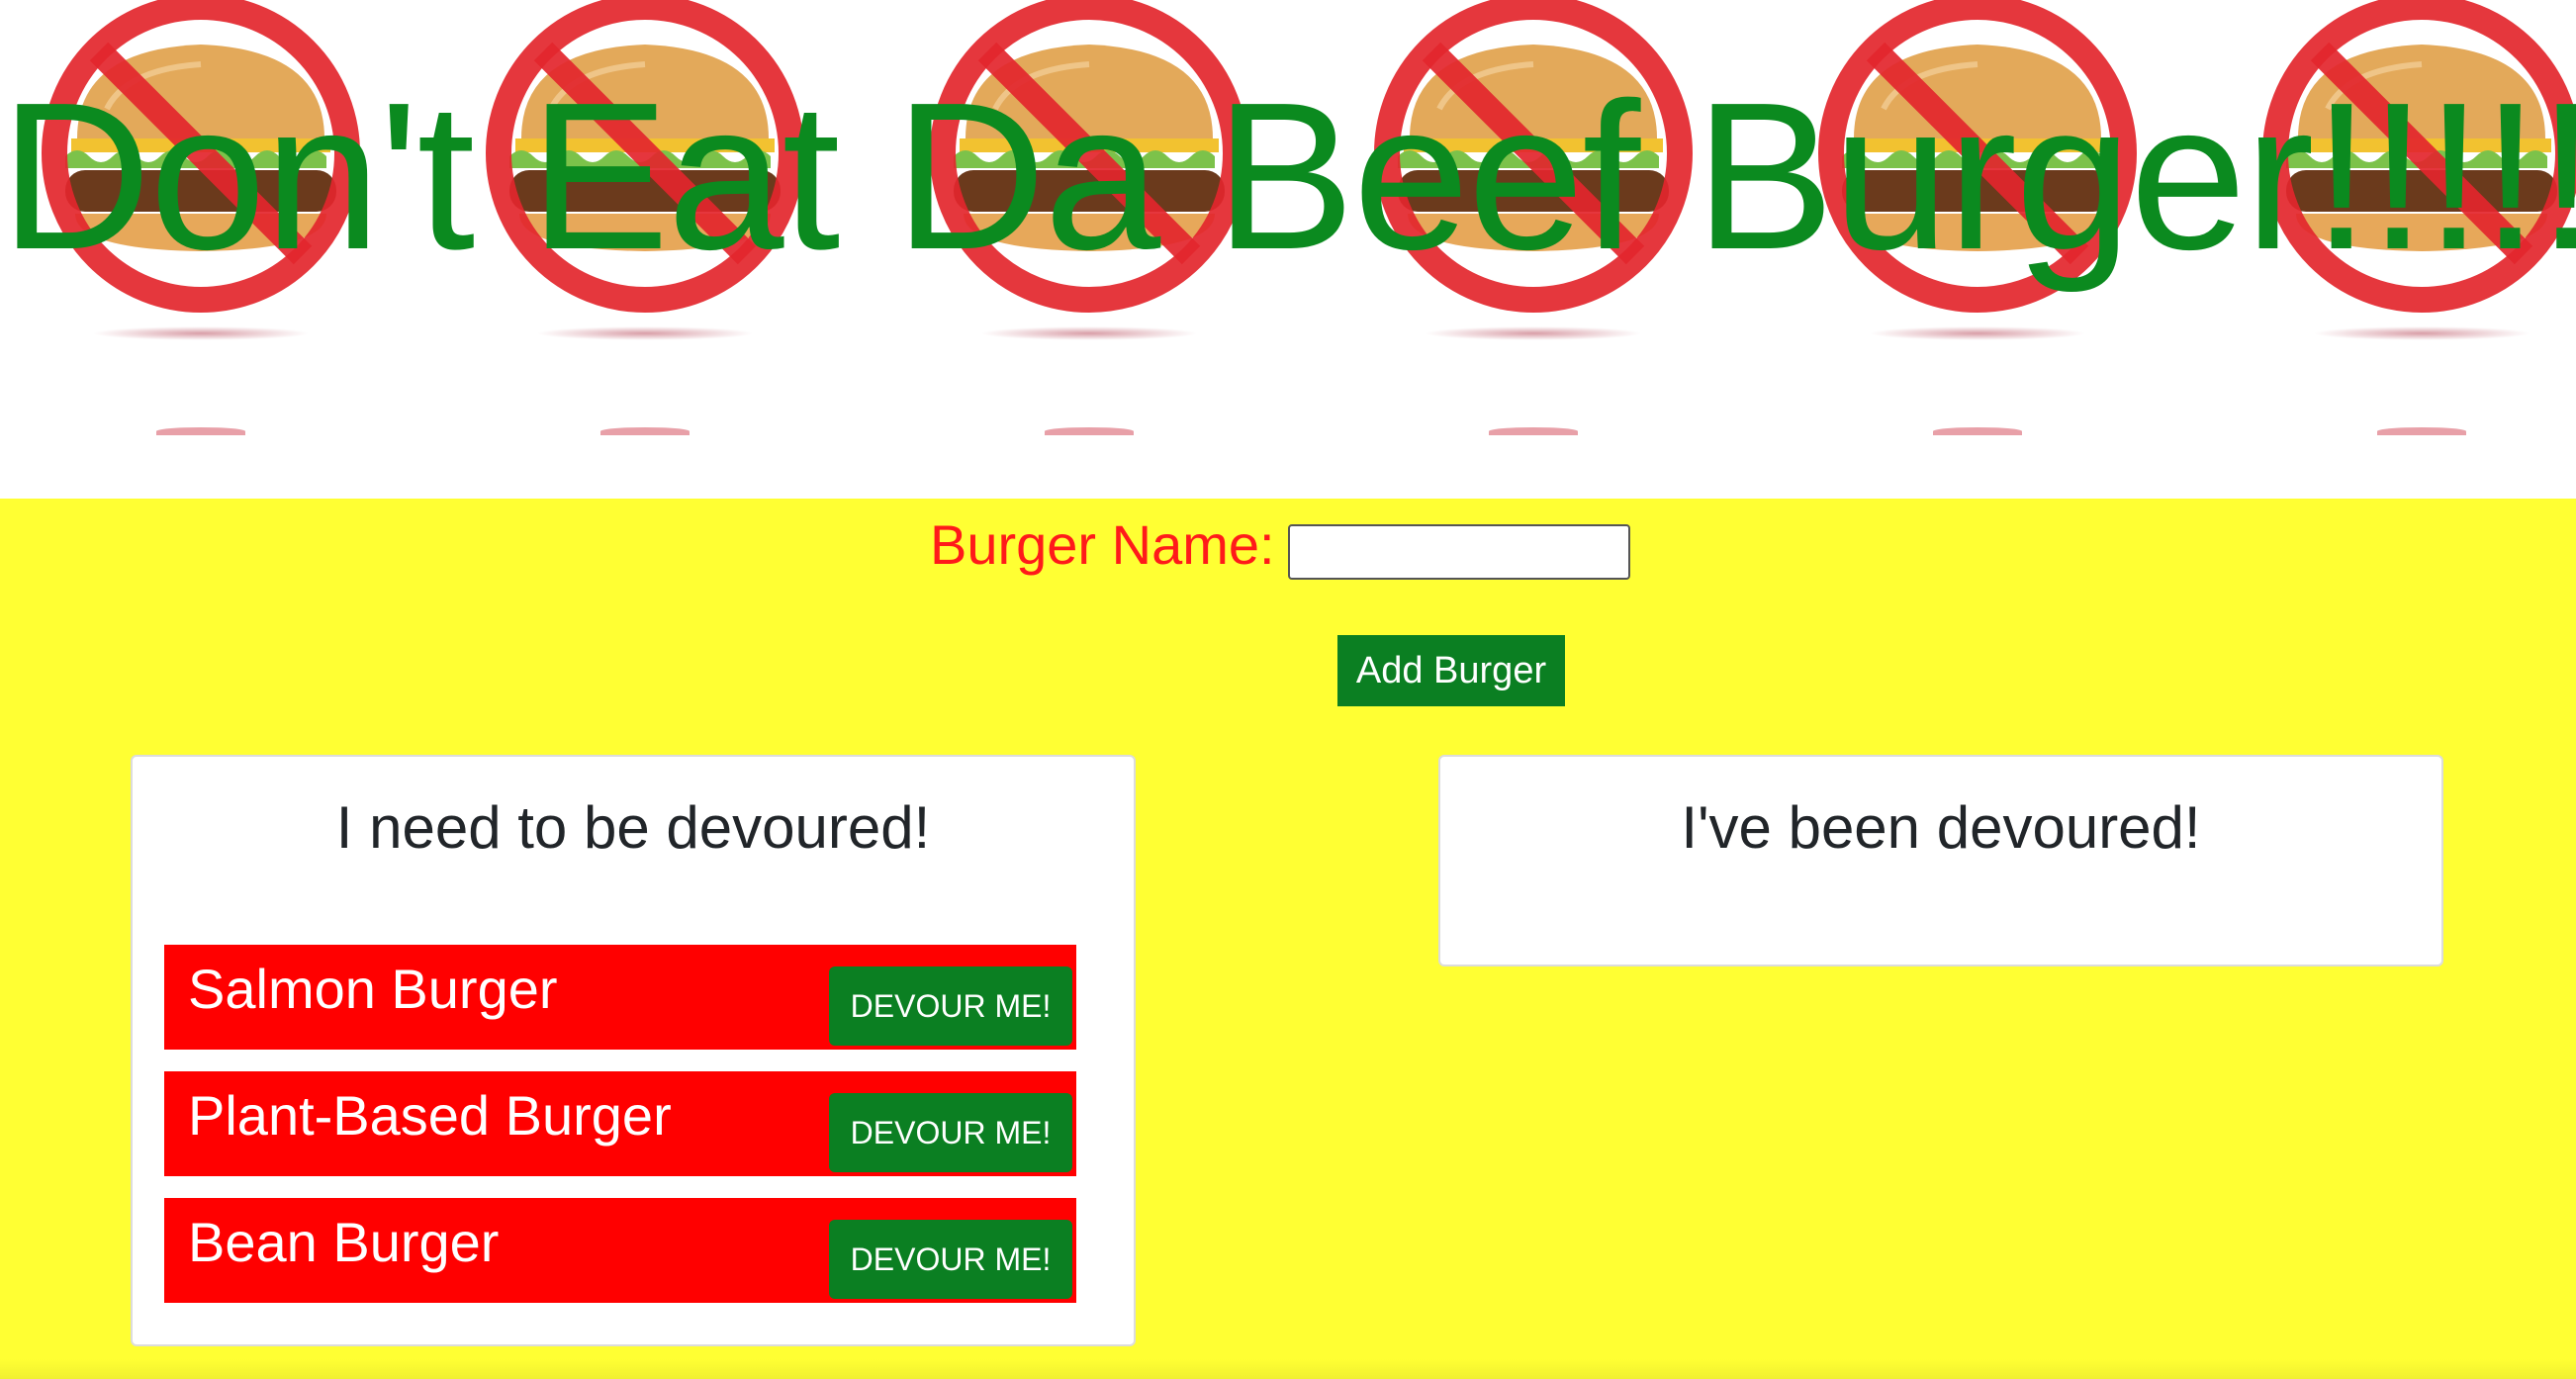 This screenshot has width=2576, height=1379. I want to click on devoured-card: I've been devoured!, so click(1941, 860).